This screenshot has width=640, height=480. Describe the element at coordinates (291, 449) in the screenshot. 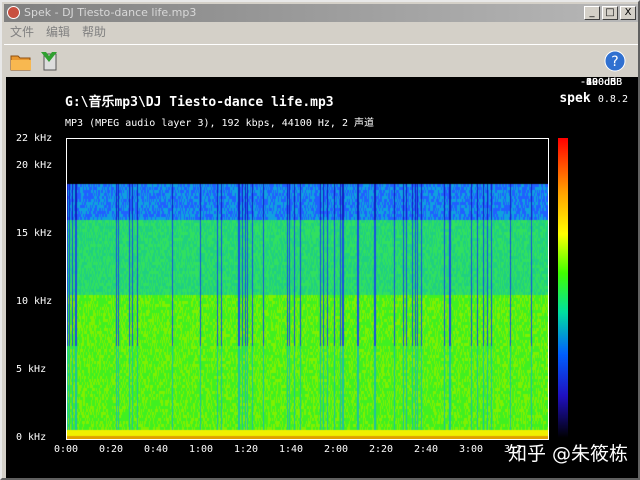

I see `time-tick-label: 1:40` at that location.